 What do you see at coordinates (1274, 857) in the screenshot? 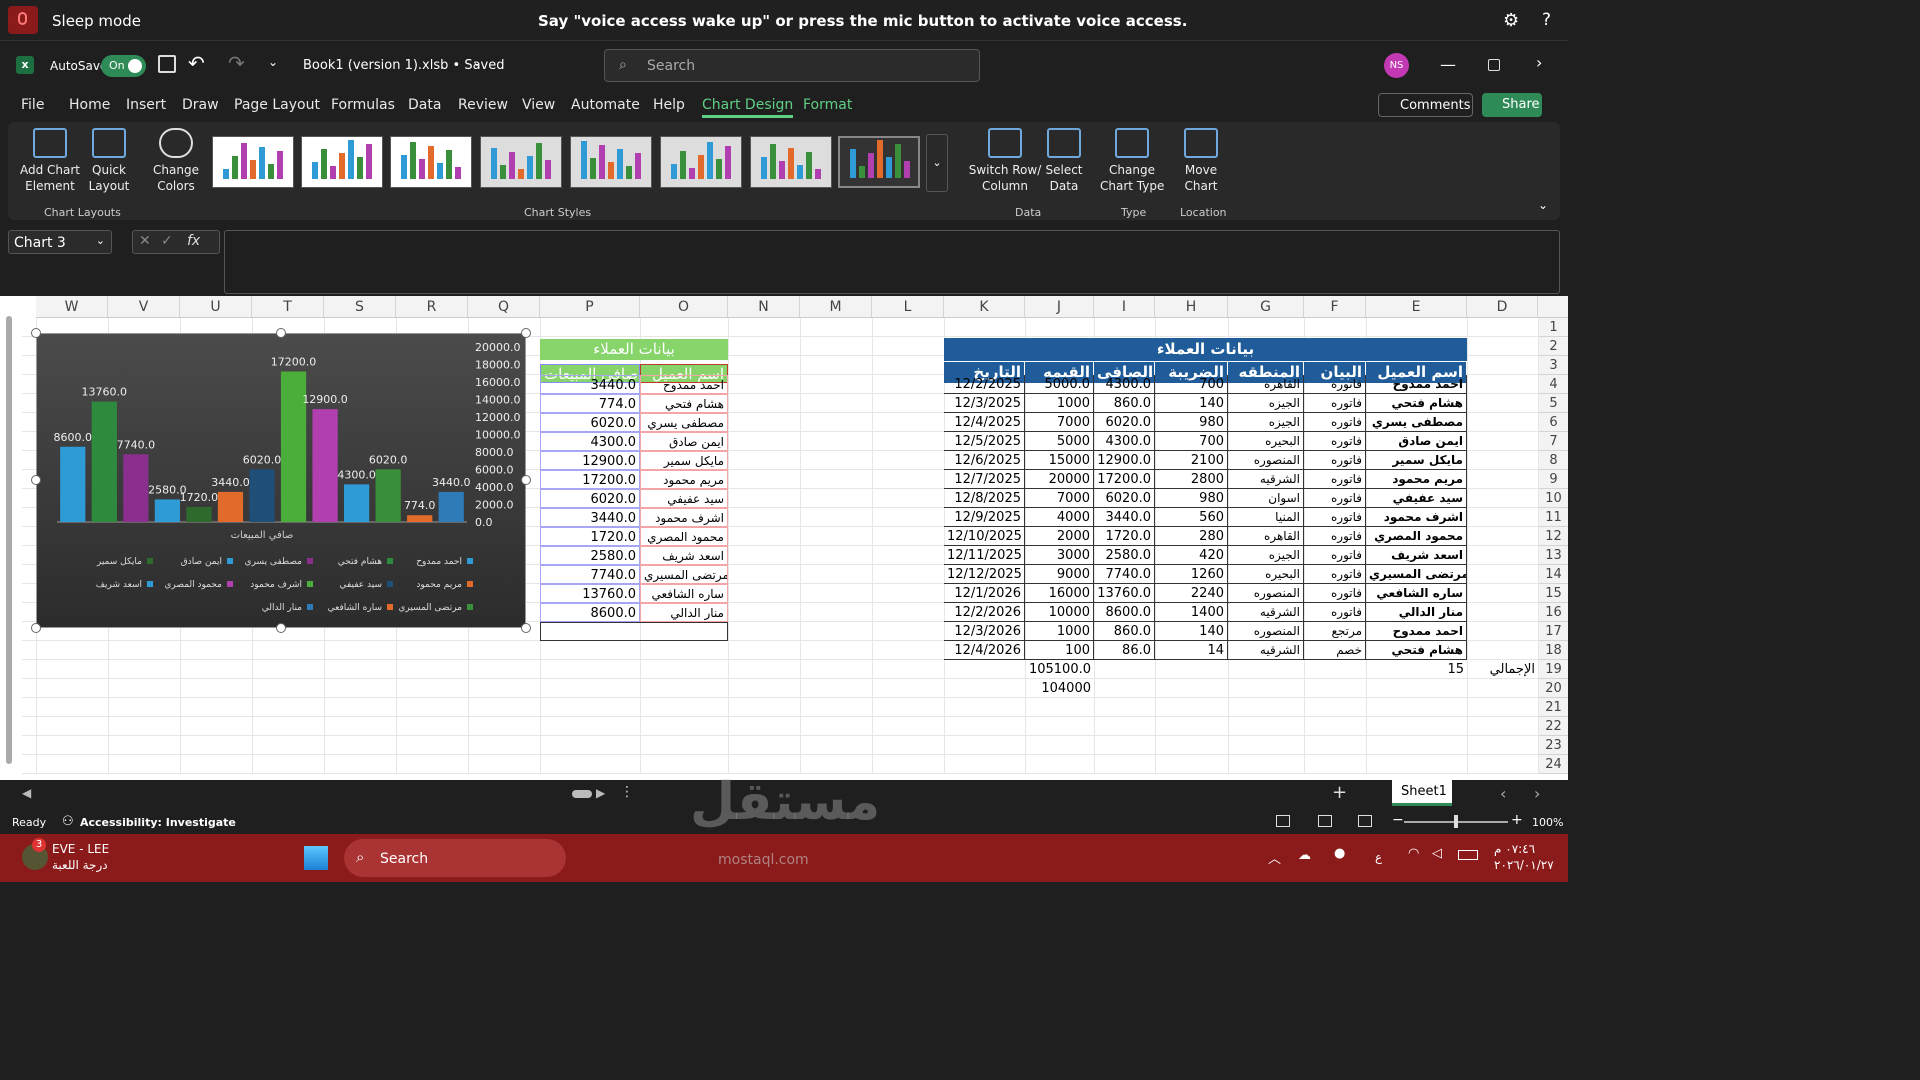
I see `chevron-up-icon: ︿` at bounding box center [1274, 857].